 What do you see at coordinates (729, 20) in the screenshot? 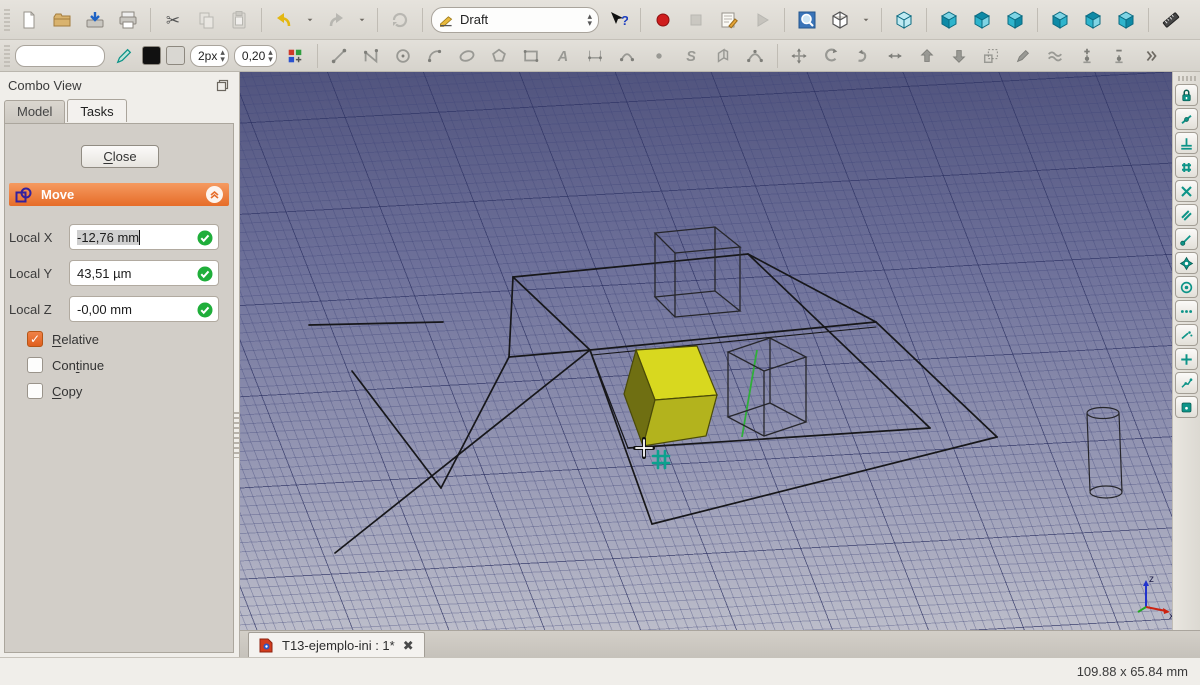
I see `macro-edit-button` at bounding box center [729, 20].